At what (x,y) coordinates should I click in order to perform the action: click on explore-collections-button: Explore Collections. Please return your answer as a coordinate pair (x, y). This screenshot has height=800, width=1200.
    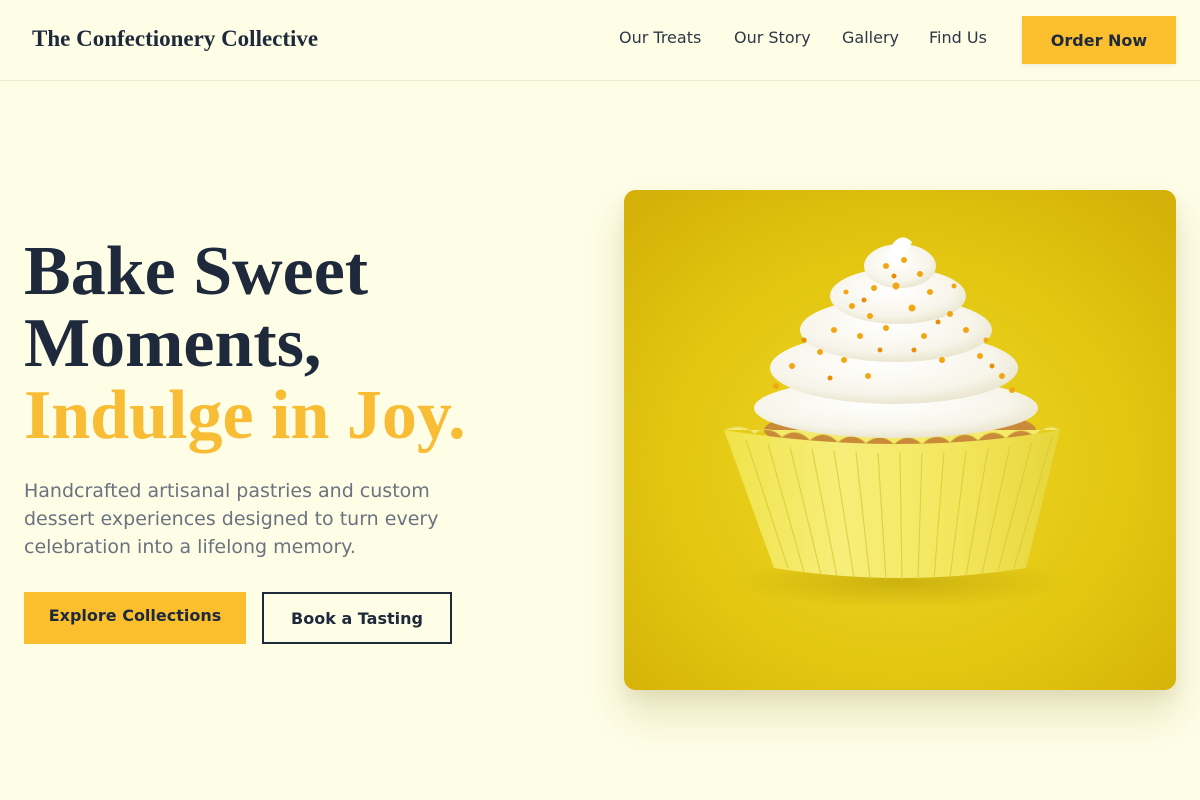
    Looking at the image, I should click on (135, 618).